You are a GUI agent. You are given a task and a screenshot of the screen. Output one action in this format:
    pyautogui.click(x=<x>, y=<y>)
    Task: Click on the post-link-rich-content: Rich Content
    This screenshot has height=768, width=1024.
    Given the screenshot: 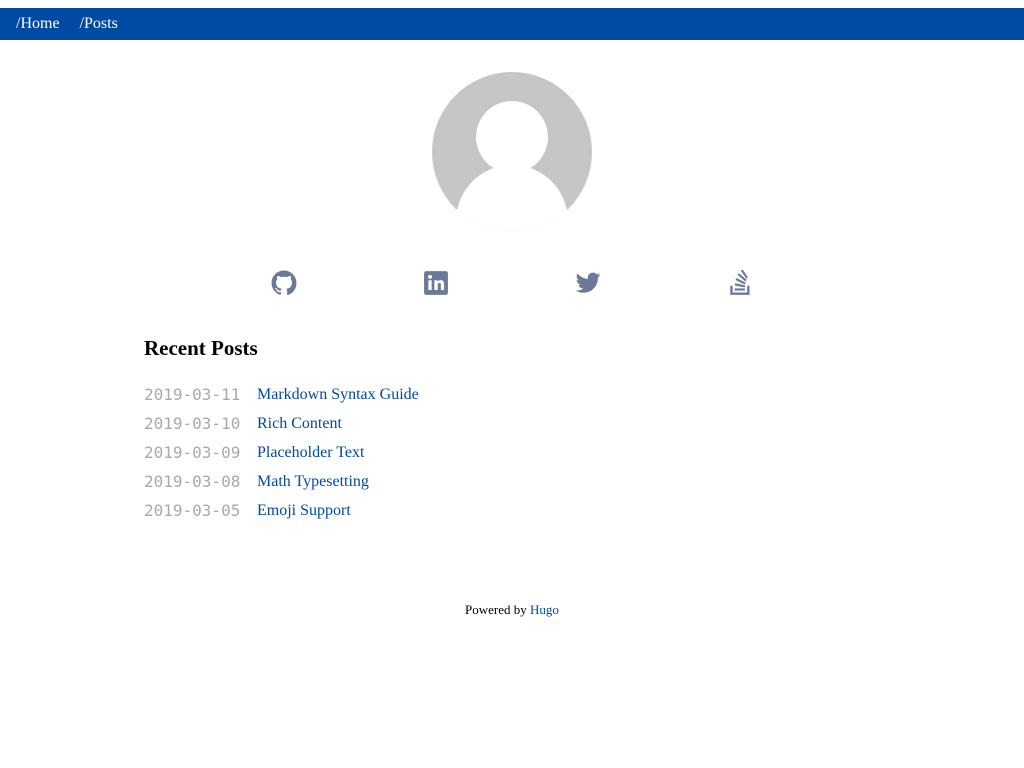 What is the action you would take?
    pyautogui.click(x=299, y=424)
    